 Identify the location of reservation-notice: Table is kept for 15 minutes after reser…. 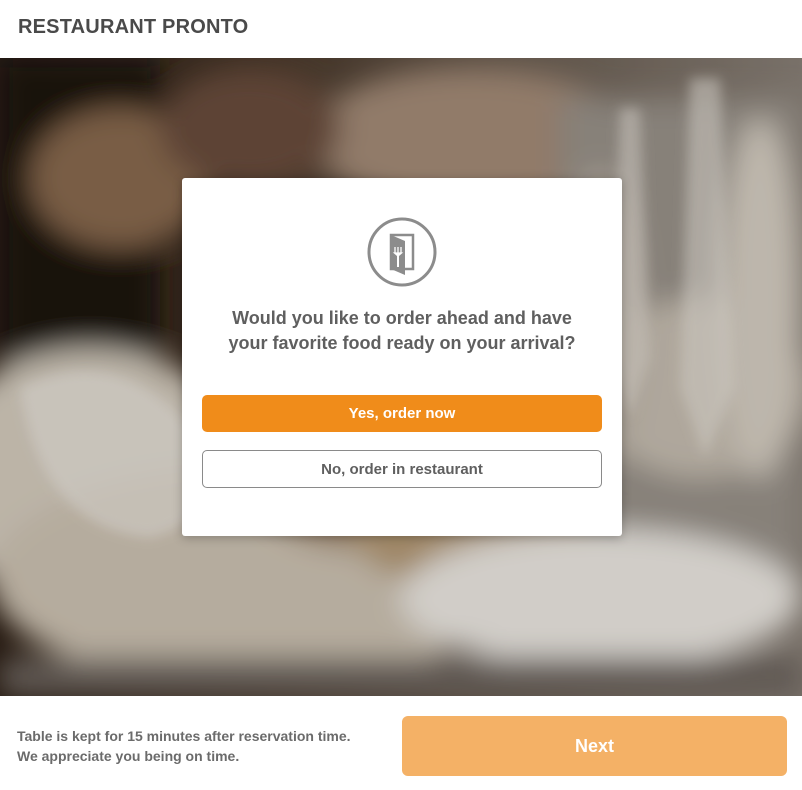
(184, 746).